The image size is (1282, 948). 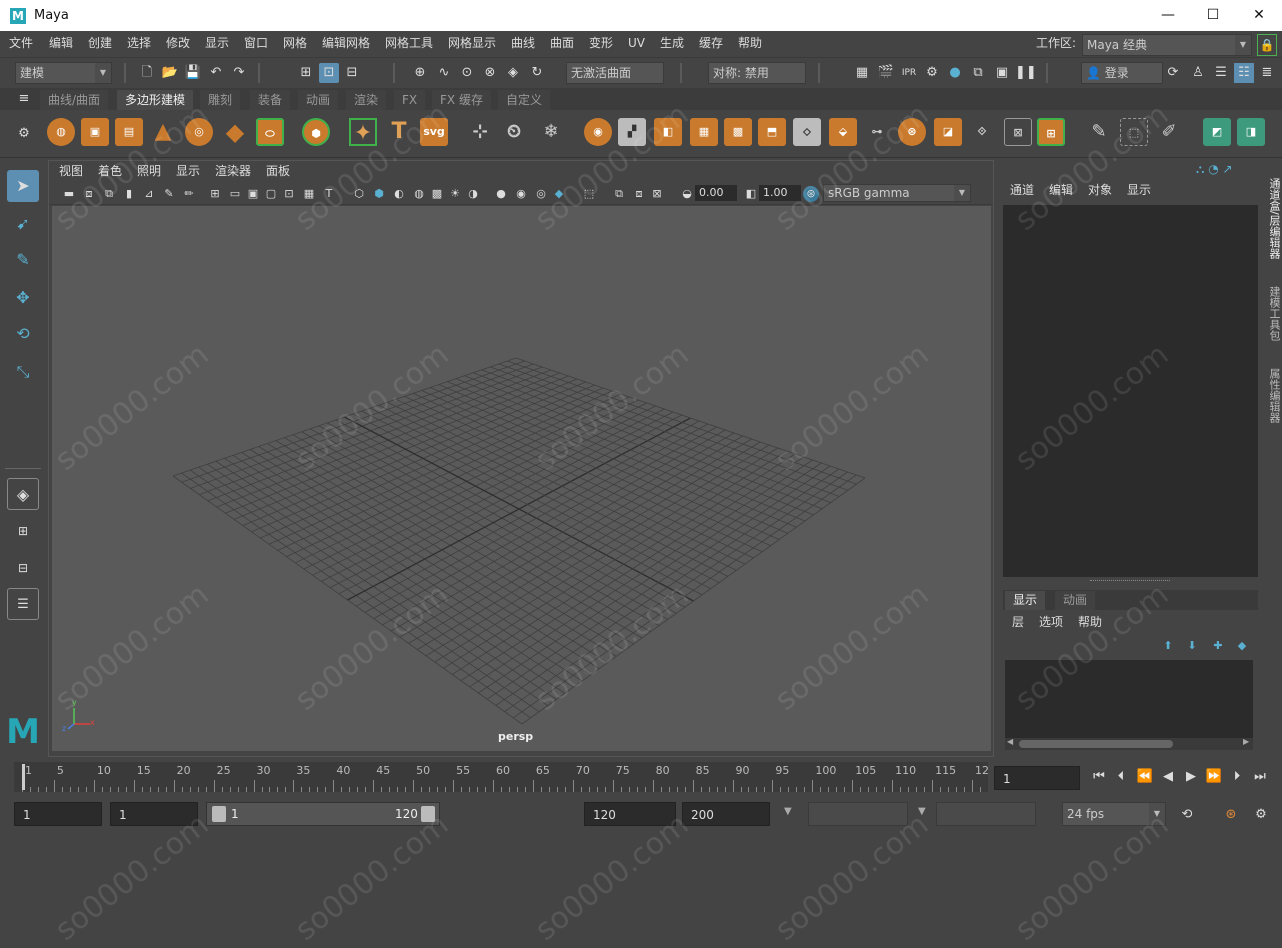 What do you see at coordinates (1198, 73) in the screenshot?
I see `modeling-toolkit-icon: ♙` at bounding box center [1198, 73].